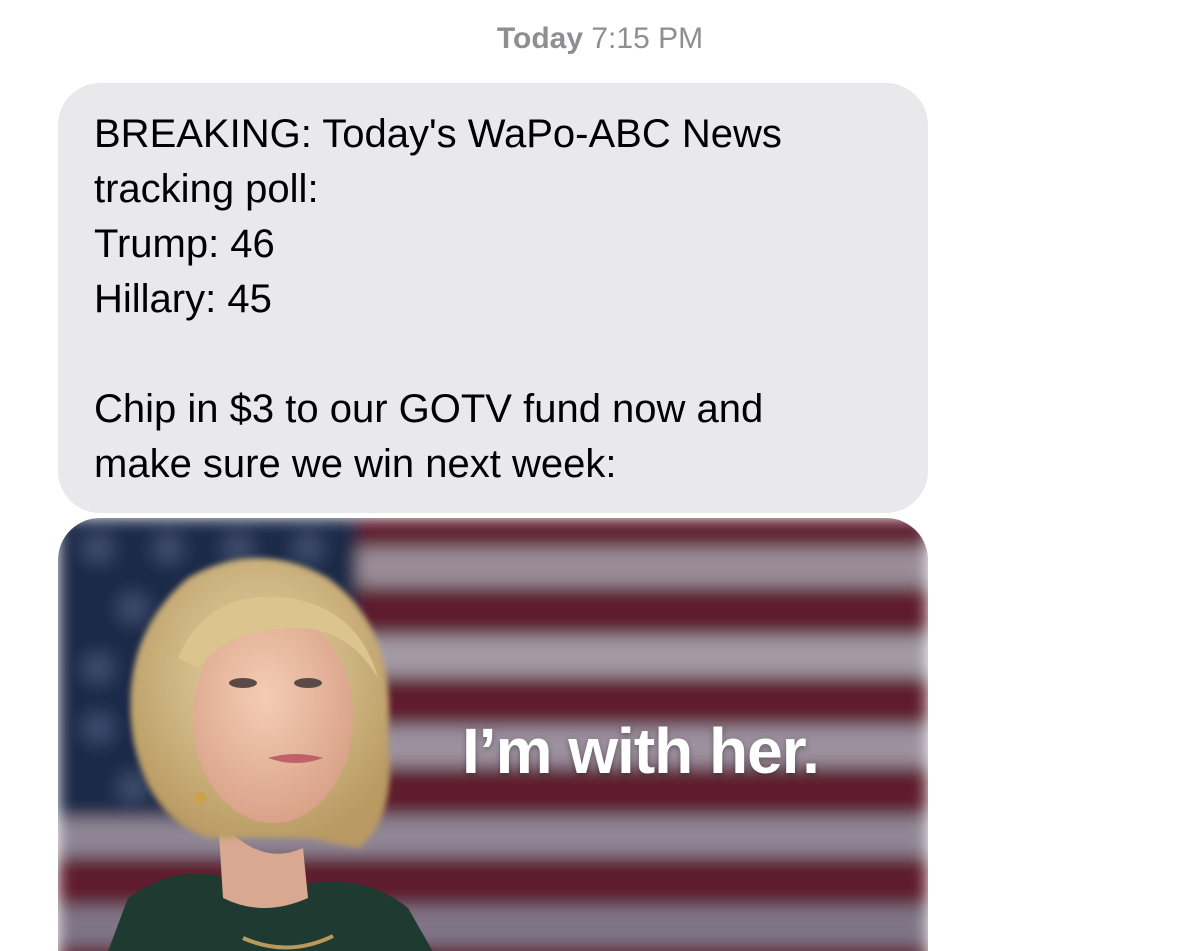 The height and width of the screenshot is (951, 1200). I want to click on message-timestamp: Today 7:15 PM, so click(600, 39).